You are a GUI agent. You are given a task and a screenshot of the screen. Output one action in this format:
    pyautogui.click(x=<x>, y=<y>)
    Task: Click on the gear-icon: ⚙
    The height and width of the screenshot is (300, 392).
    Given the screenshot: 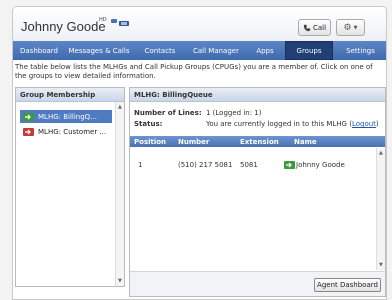 What is the action you would take?
    pyautogui.click(x=347, y=27)
    